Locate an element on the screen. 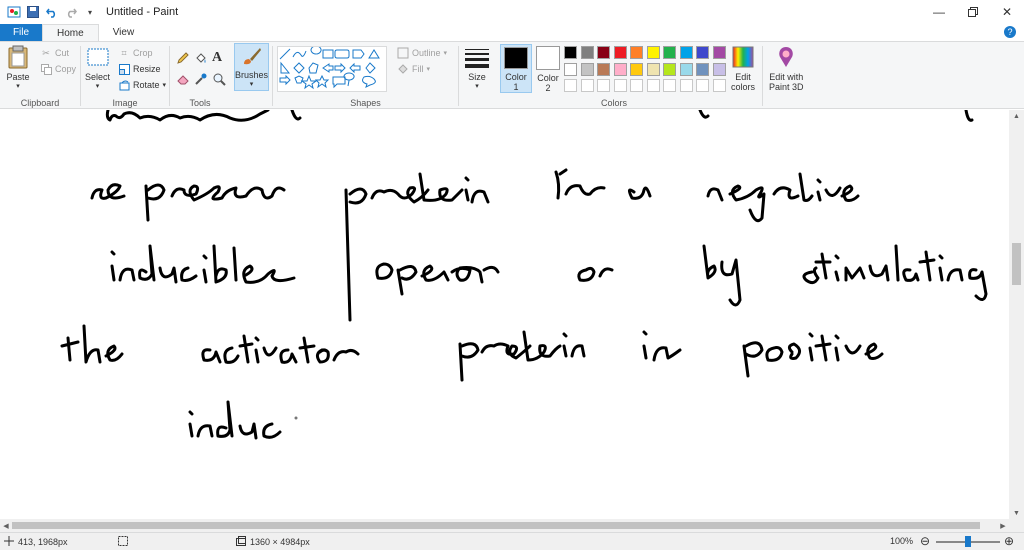 The height and width of the screenshot is (550, 1024). crop-button: ⌗ Crop is located at coordinates (135, 53).